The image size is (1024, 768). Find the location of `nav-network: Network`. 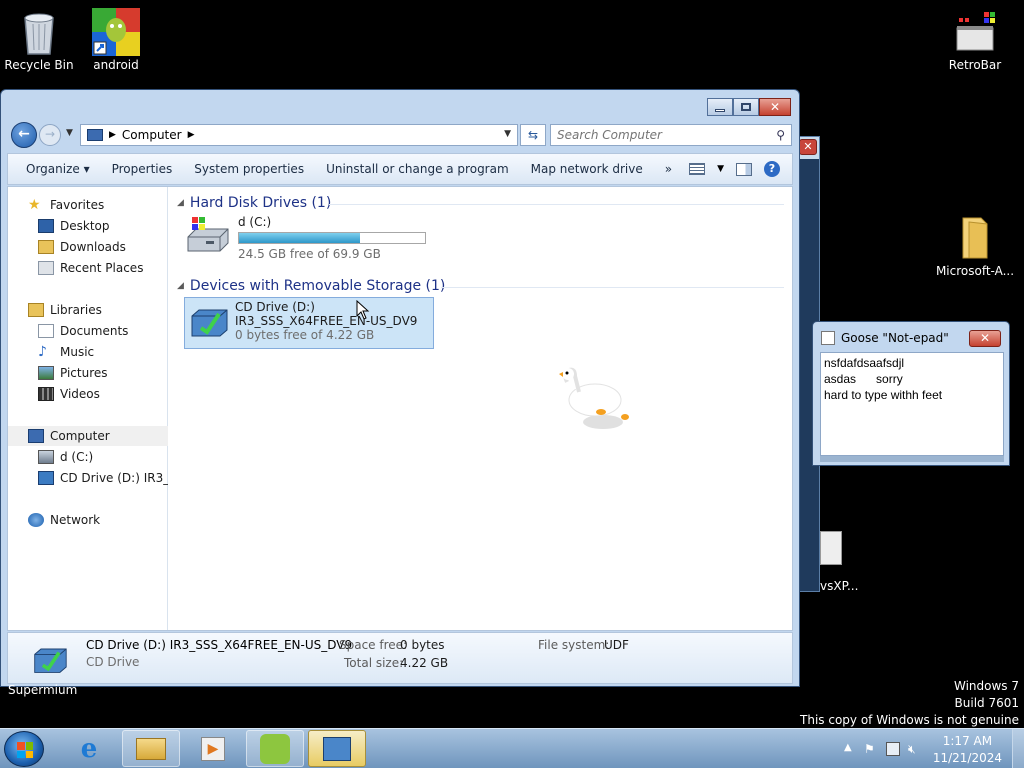

nav-network: Network is located at coordinates (88, 520).